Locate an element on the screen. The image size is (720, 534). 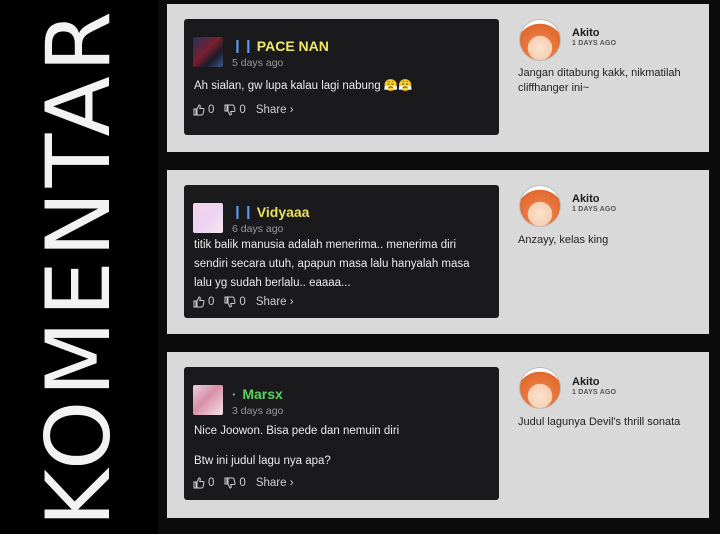
side-title: KOMENTAR is located at coordinates (78, 267).